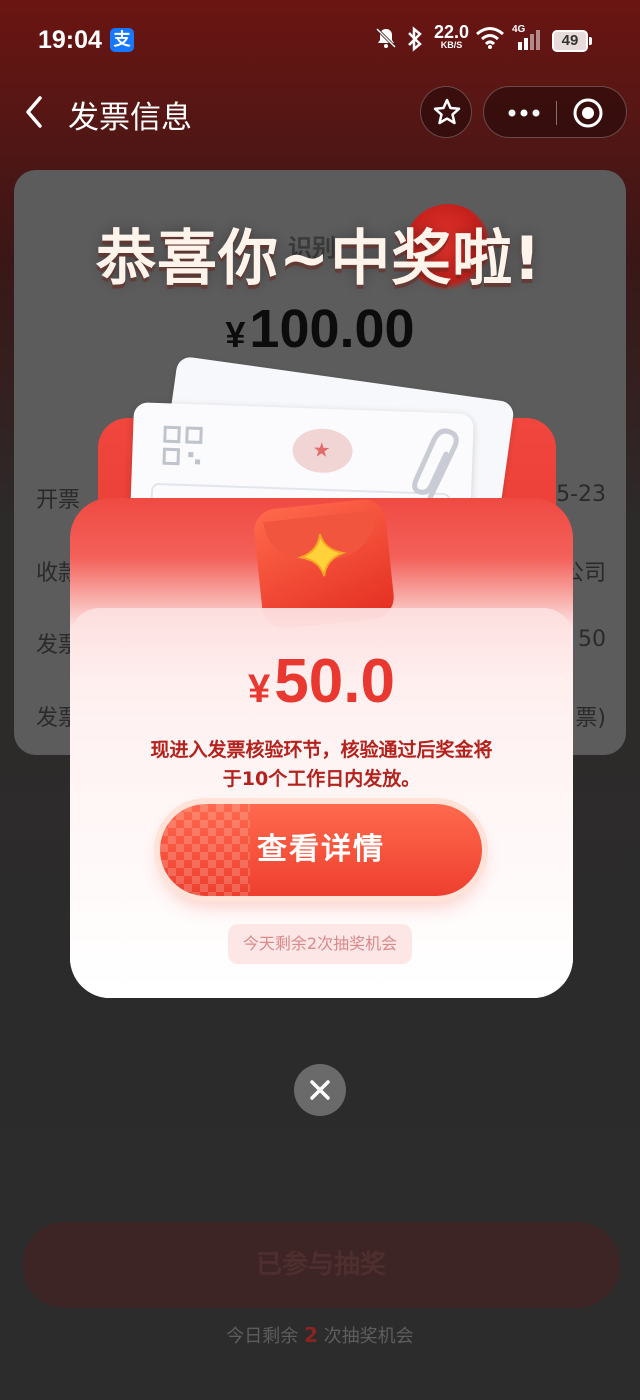 Image resolution: width=640 pixels, height=1400 pixels. Describe the element at coordinates (122, 40) in the screenshot. I see `alipay-icon: 支` at that location.